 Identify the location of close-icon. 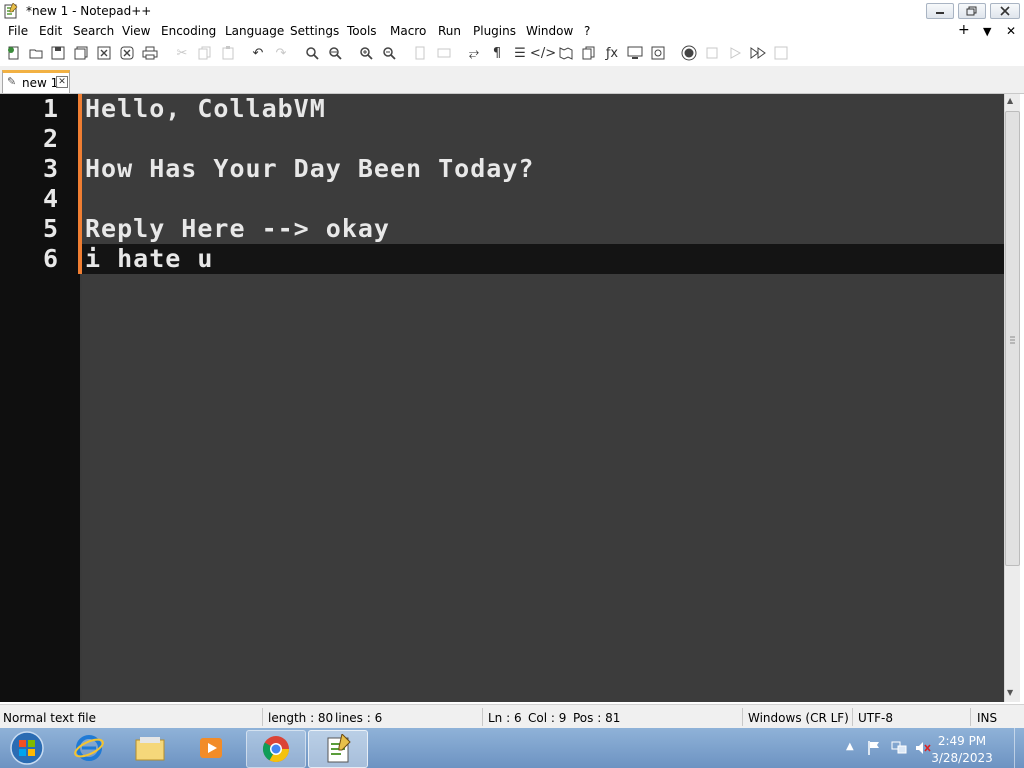
(104, 53).